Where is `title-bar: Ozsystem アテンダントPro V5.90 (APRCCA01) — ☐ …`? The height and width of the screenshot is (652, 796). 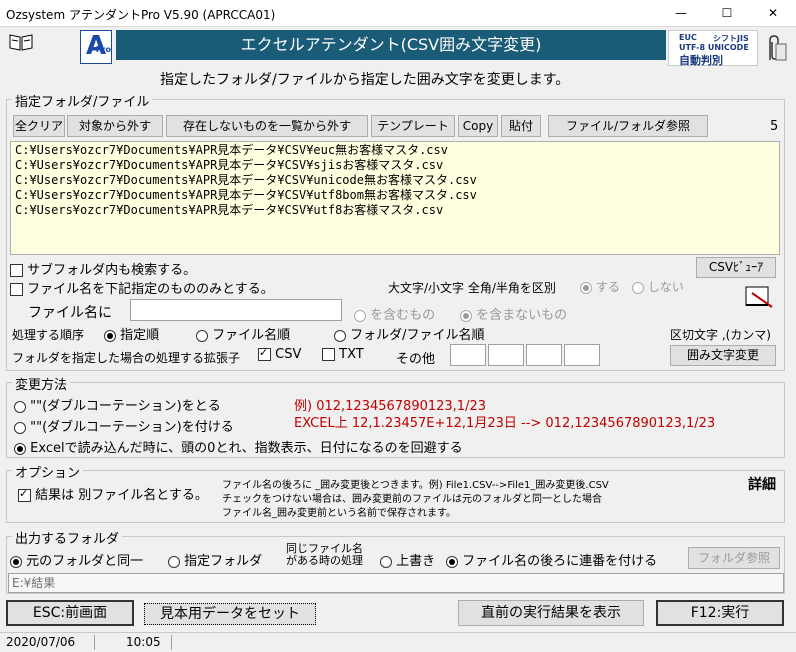
title-bar: Ozsystem アテンダントPro V5.90 (APRCCA01) — ☐ … is located at coordinates (398, 13).